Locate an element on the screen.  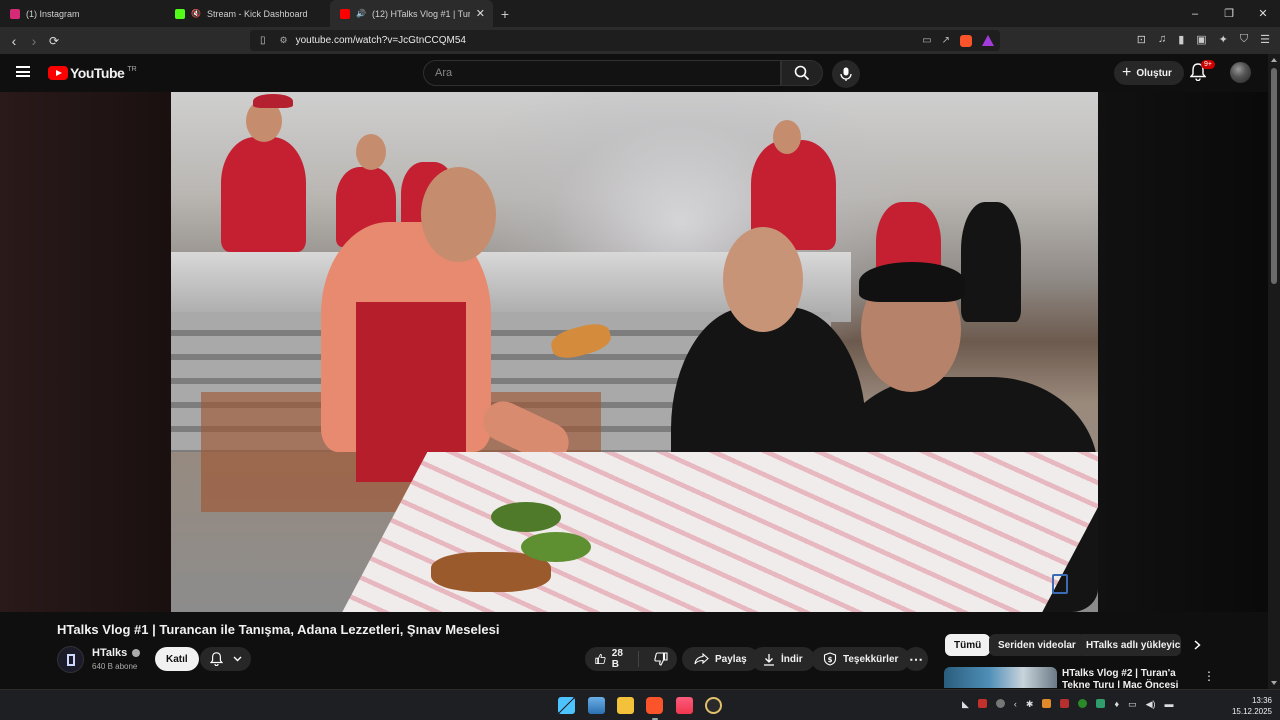
speaker-icon: 🔊 is located at coordinates (361, 13).